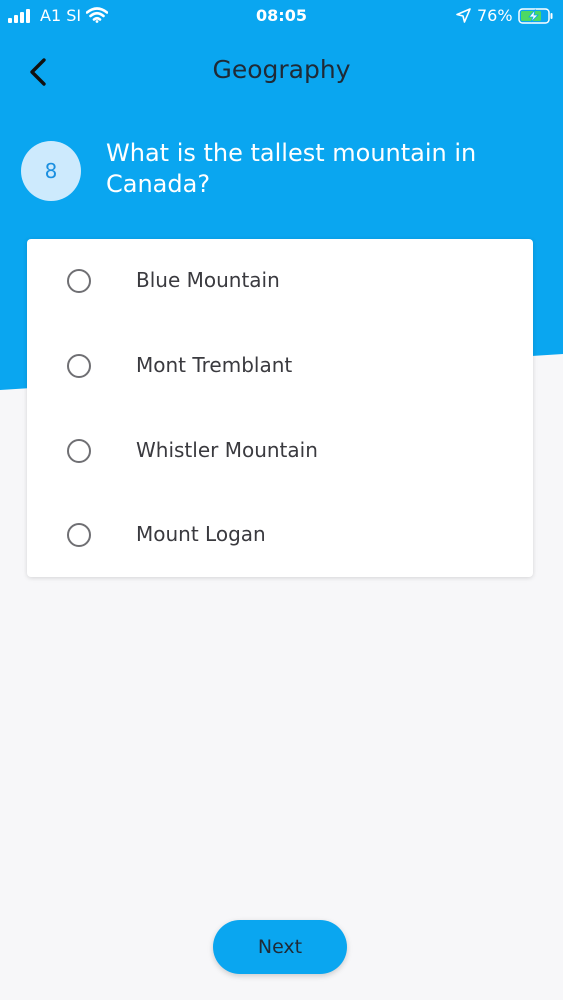 Image resolution: width=563 pixels, height=1000 pixels. Describe the element at coordinates (495, 15) in the screenshot. I see `battery-percent: 76%` at that location.